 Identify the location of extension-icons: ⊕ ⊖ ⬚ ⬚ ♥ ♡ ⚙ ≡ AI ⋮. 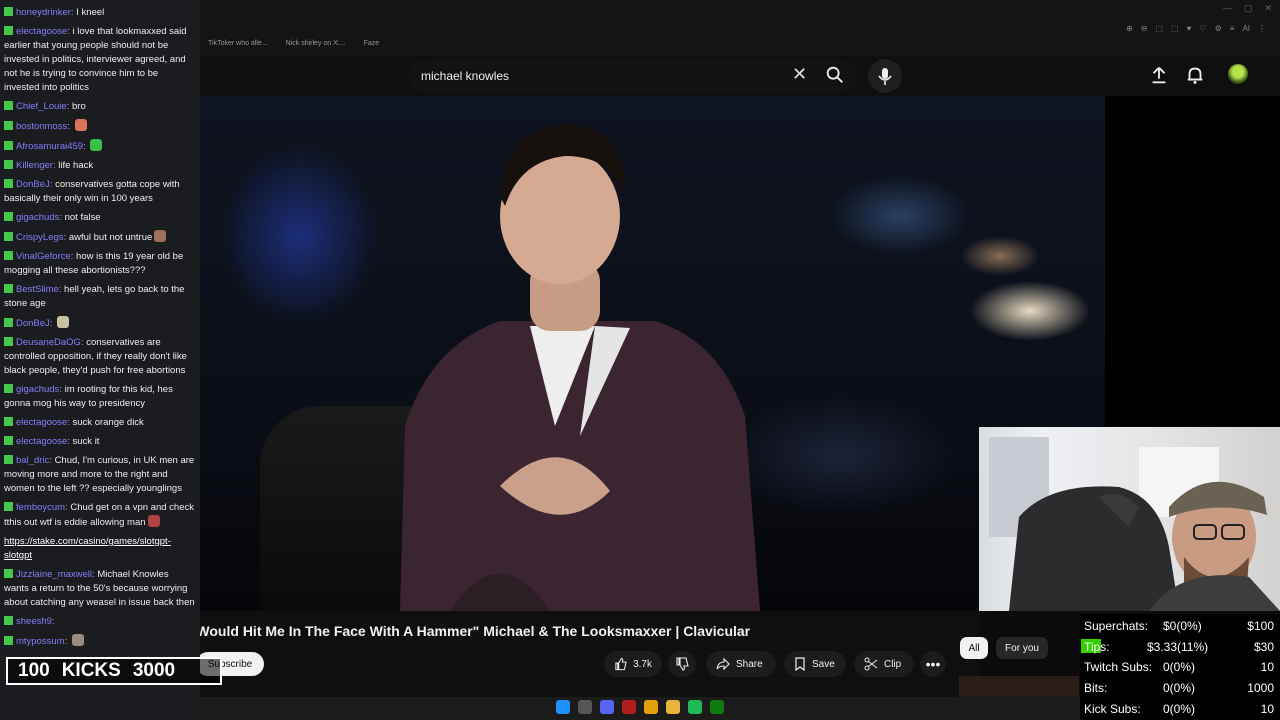
(1196, 28).